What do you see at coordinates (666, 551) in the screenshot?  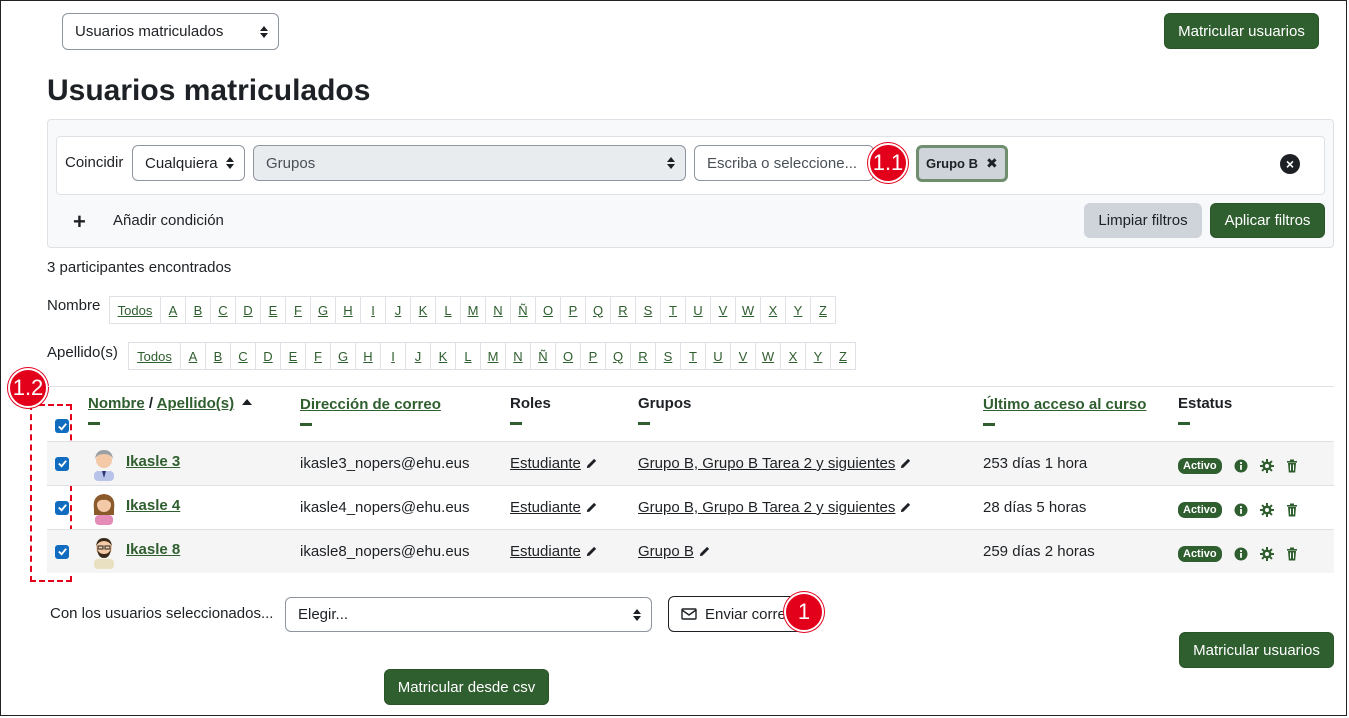 I see `user-groups: Grupo B` at bounding box center [666, 551].